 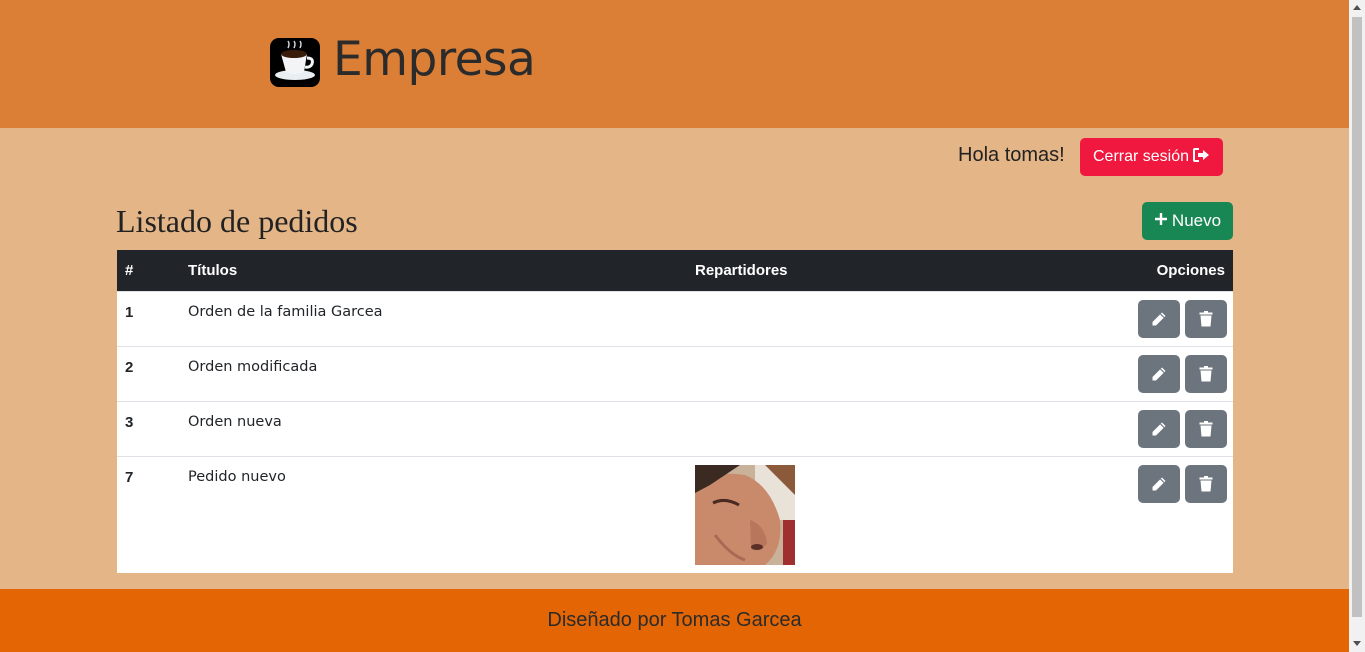 What do you see at coordinates (129, 477) in the screenshot?
I see `row-num: 7` at bounding box center [129, 477].